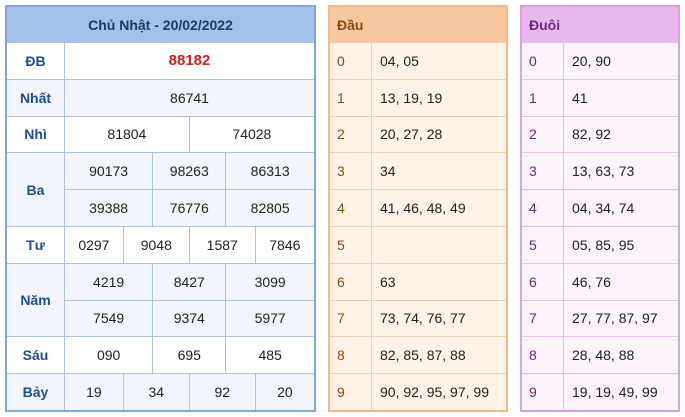 This screenshot has height=417, width=685. Describe the element at coordinates (189, 355) in the screenshot. I see `prize-sau-value: 695` at that location.